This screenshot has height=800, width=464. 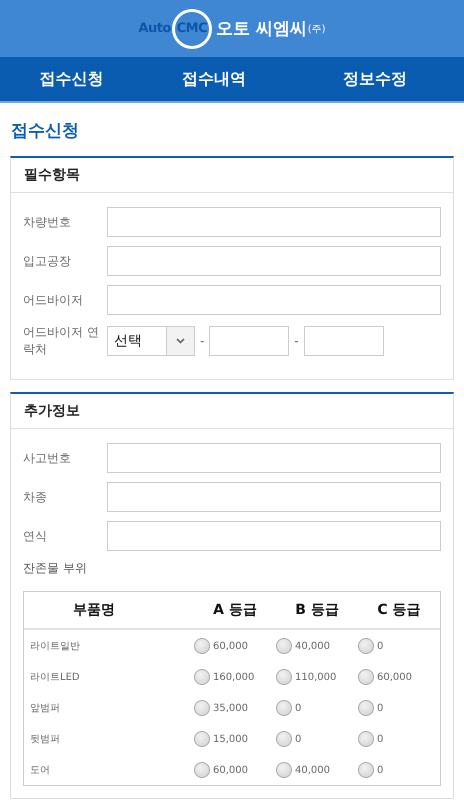 What do you see at coordinates (233, 677) in the screenshot?
I see `price-text: 160,000` at bounding box center [233, 677].